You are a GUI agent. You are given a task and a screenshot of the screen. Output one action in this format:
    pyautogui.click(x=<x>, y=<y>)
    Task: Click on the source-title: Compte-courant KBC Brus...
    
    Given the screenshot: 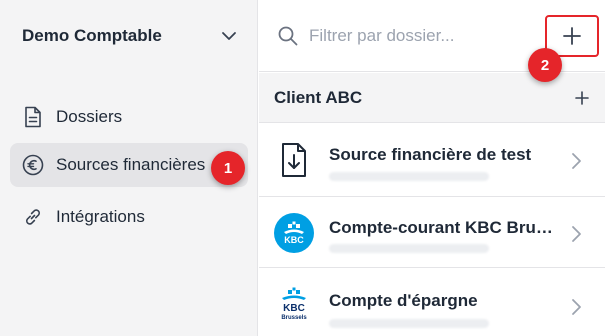 What is the action you would take?
    pyautogui.click(x=442, y=227)
    